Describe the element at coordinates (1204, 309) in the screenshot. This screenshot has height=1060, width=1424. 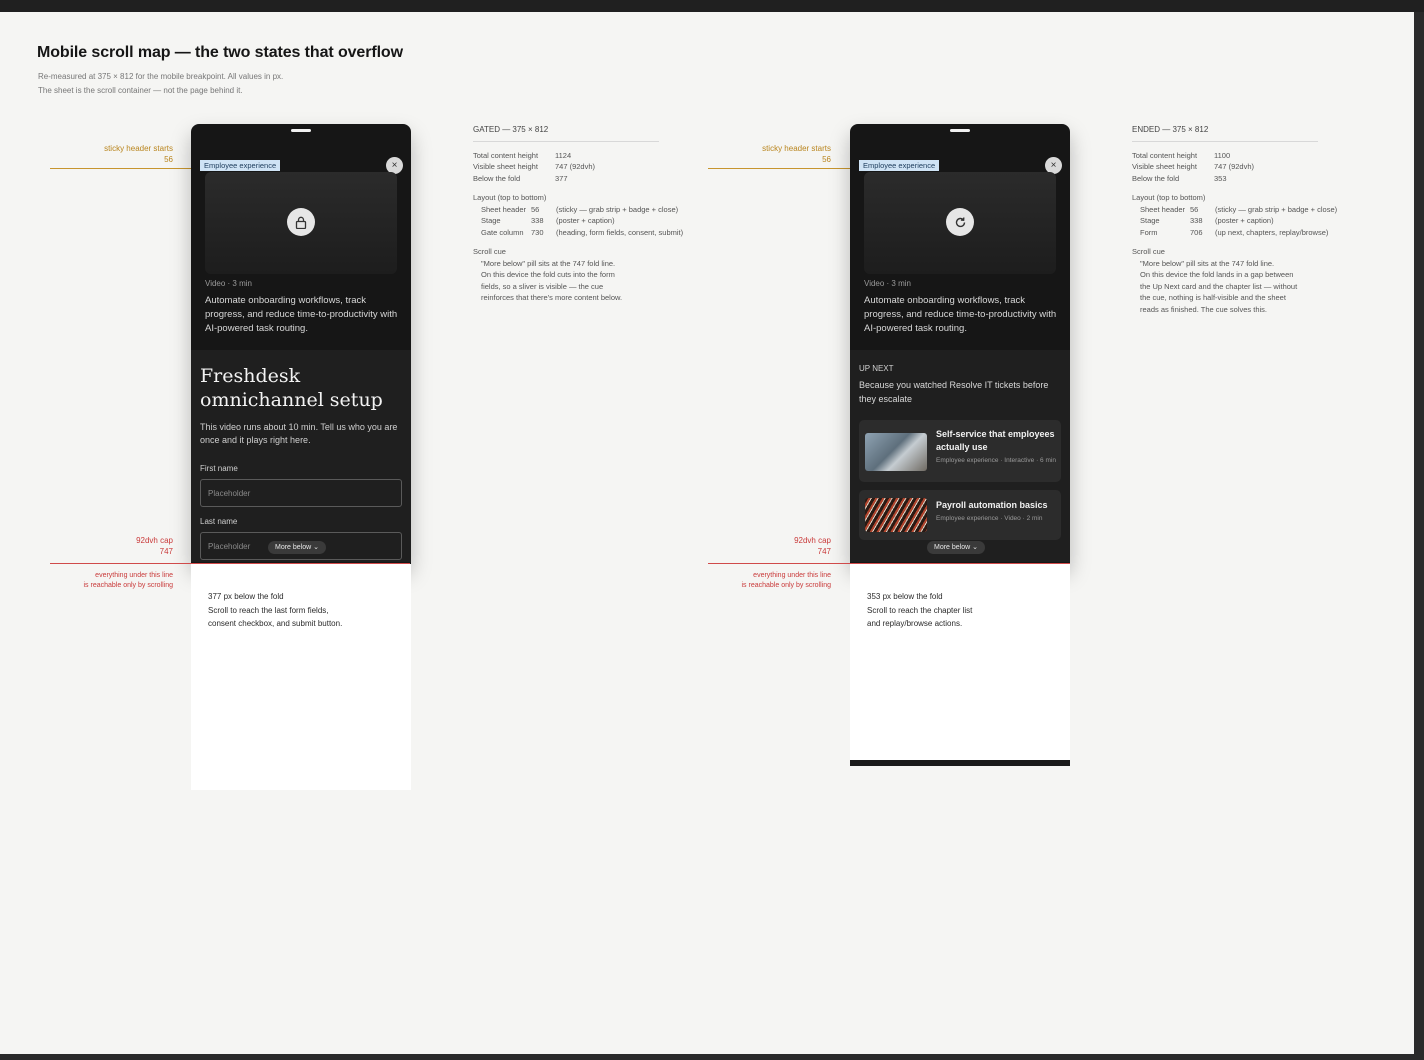
I see `cue-line: reads as finished. The cue solves this.` at that location.